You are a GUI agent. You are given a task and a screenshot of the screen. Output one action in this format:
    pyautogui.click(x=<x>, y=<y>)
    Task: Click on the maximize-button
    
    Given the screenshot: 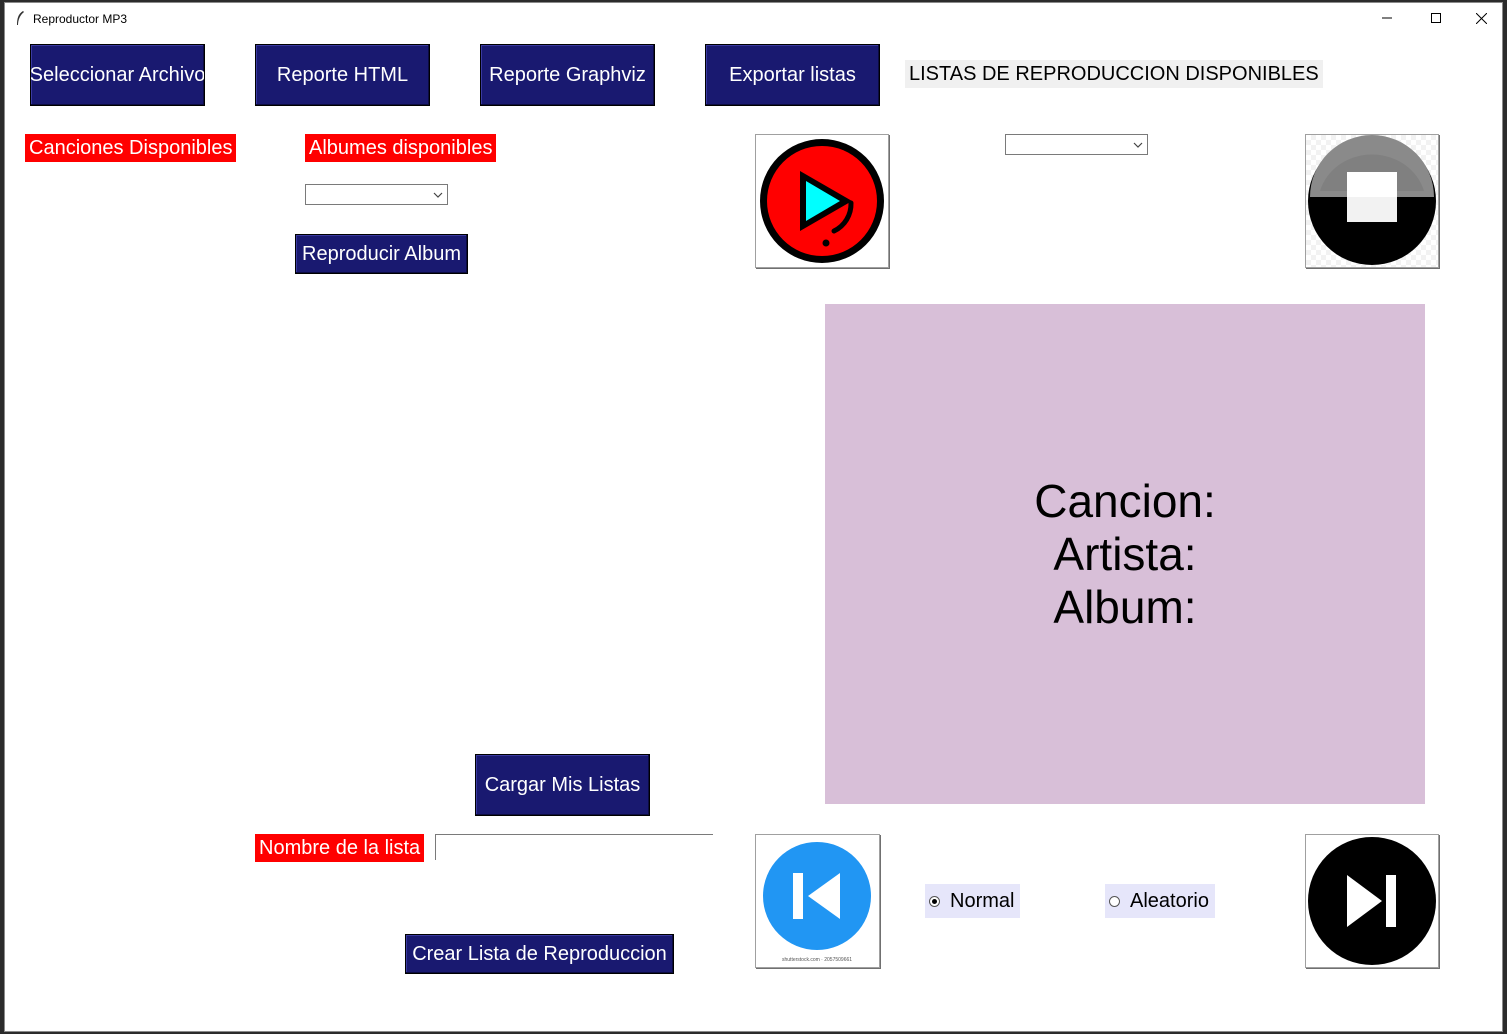 What is the action you would take?
    pyautogui.click(x=1436, y=18)
    